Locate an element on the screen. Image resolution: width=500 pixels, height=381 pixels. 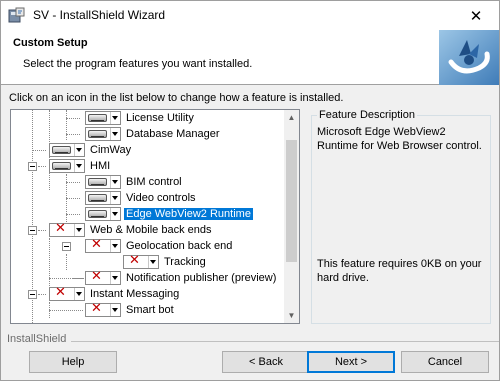
tree-item-label: Geolocation back end is located at coordinates (179, 246).